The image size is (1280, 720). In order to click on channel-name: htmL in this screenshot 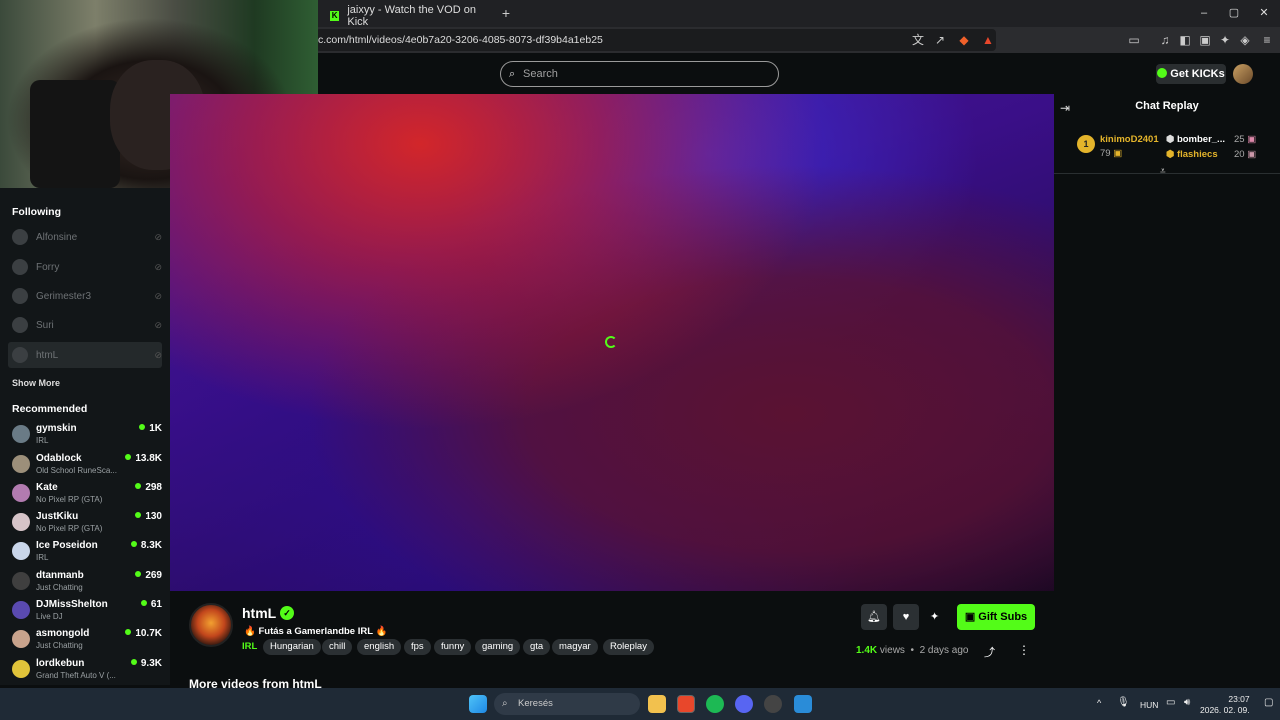, I will do `click(259, 613)`.